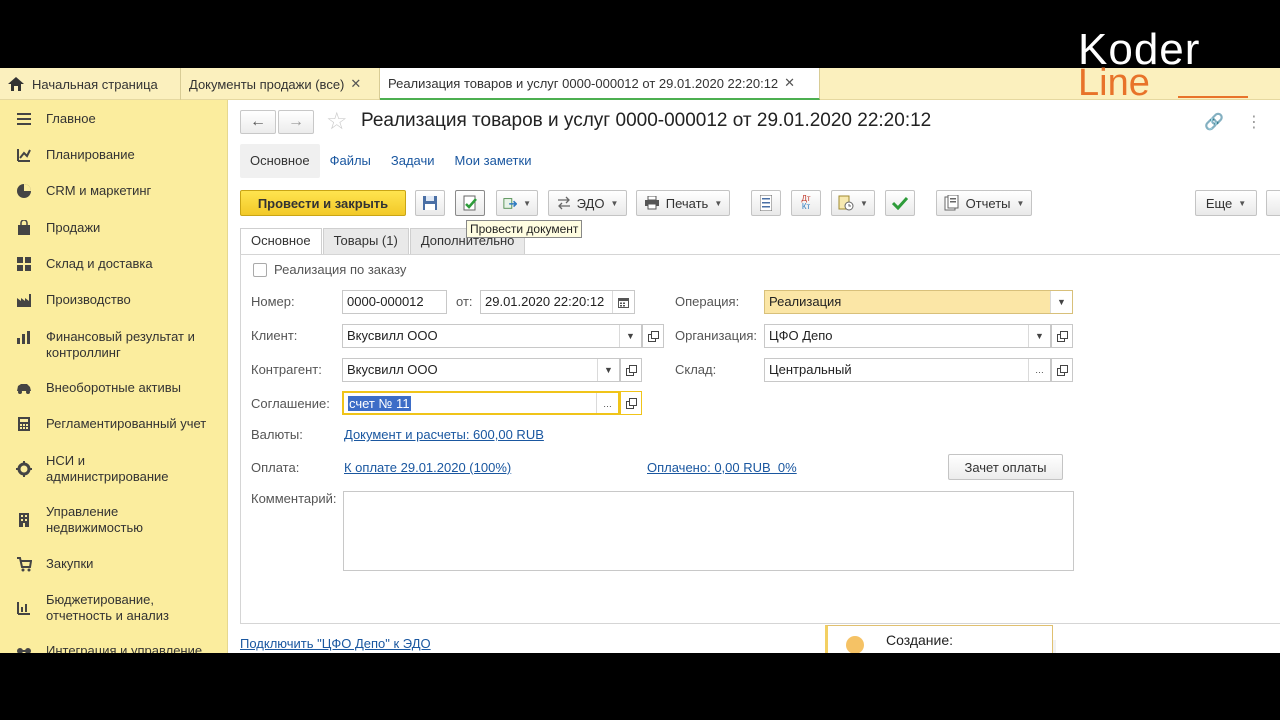  Describe the element at coordinates (280, 161) in the screenshot. I see `subtab-main: Основное` at that location.